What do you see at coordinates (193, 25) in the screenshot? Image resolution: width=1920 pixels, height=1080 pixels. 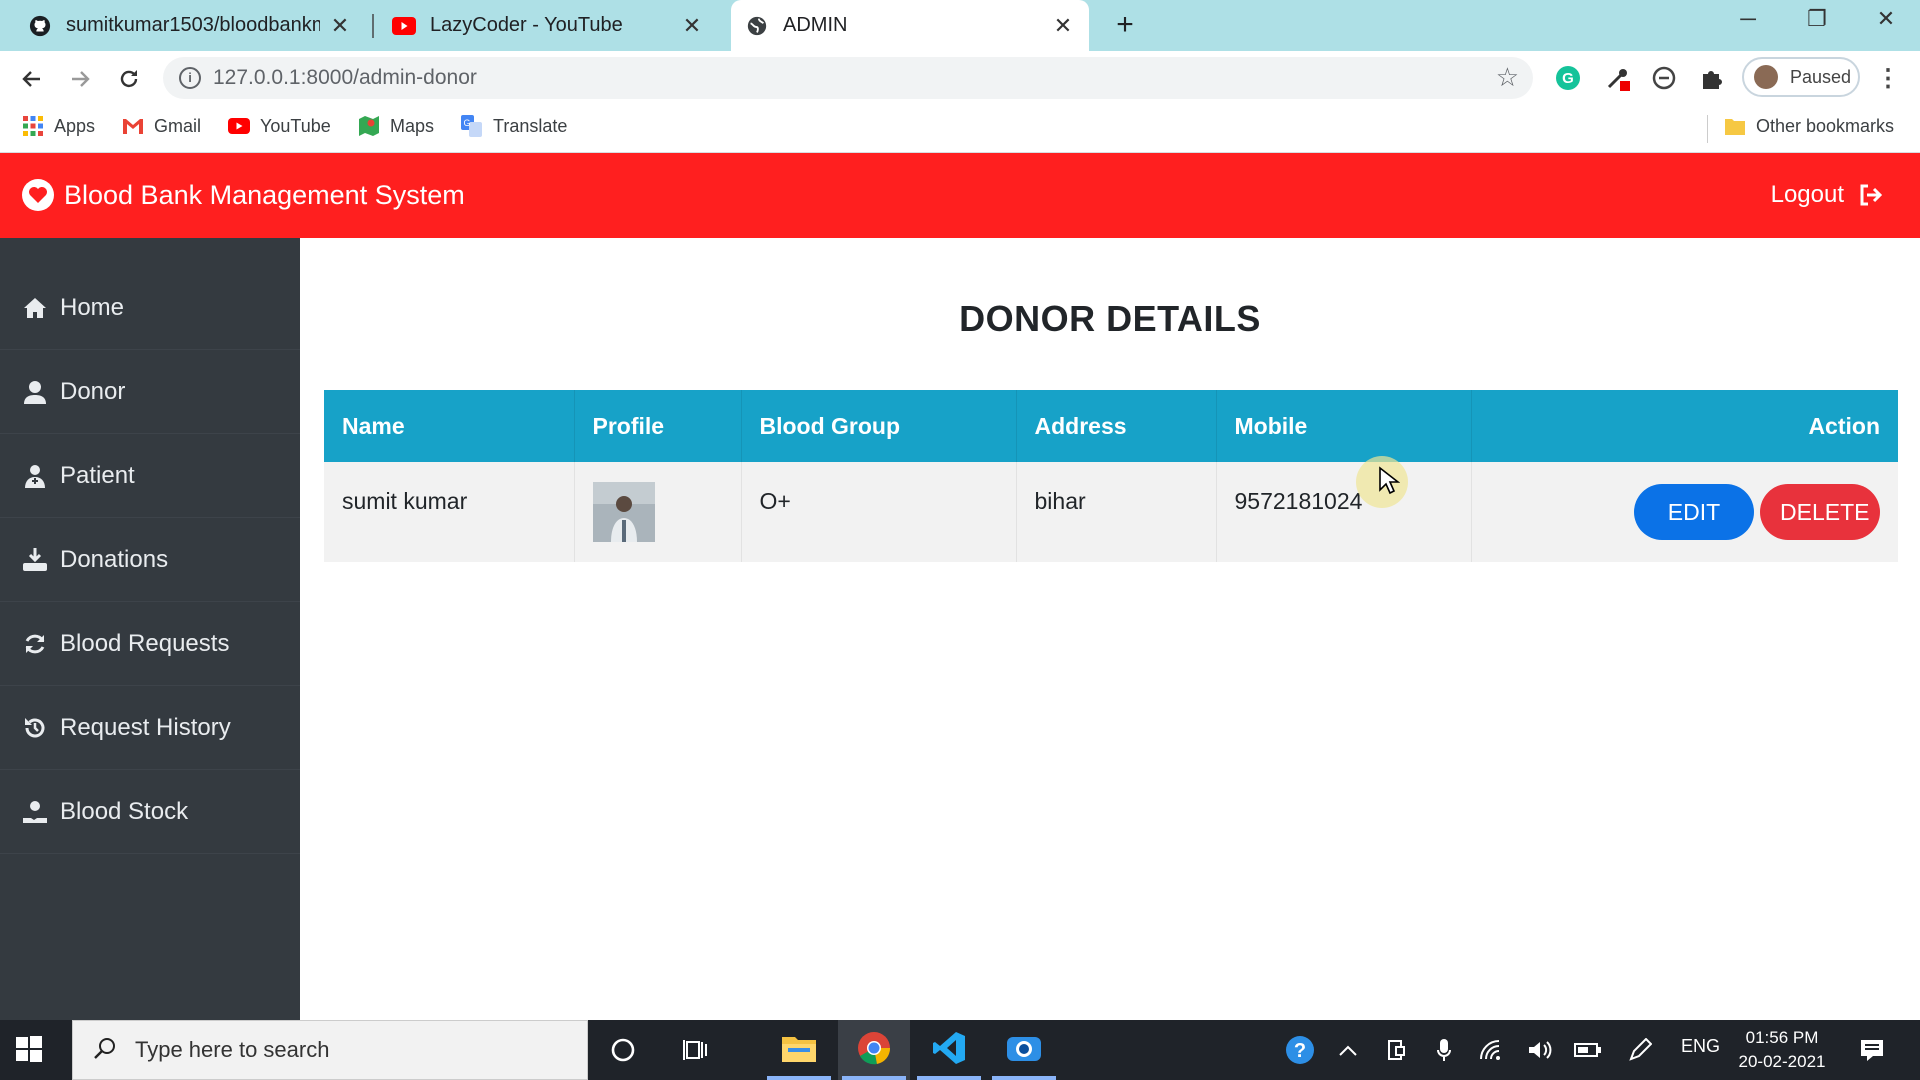 I see `tab-title: sumitkumar1503/bloodbankman` at bounding box center [193, 25].